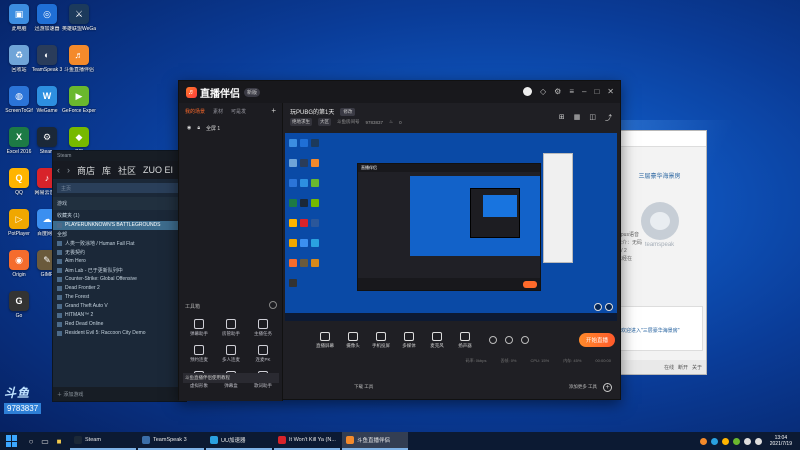 The height and width of the screenshot is (450, 800). I want to click on steam-game-item: The Forest, so click(119, 297).